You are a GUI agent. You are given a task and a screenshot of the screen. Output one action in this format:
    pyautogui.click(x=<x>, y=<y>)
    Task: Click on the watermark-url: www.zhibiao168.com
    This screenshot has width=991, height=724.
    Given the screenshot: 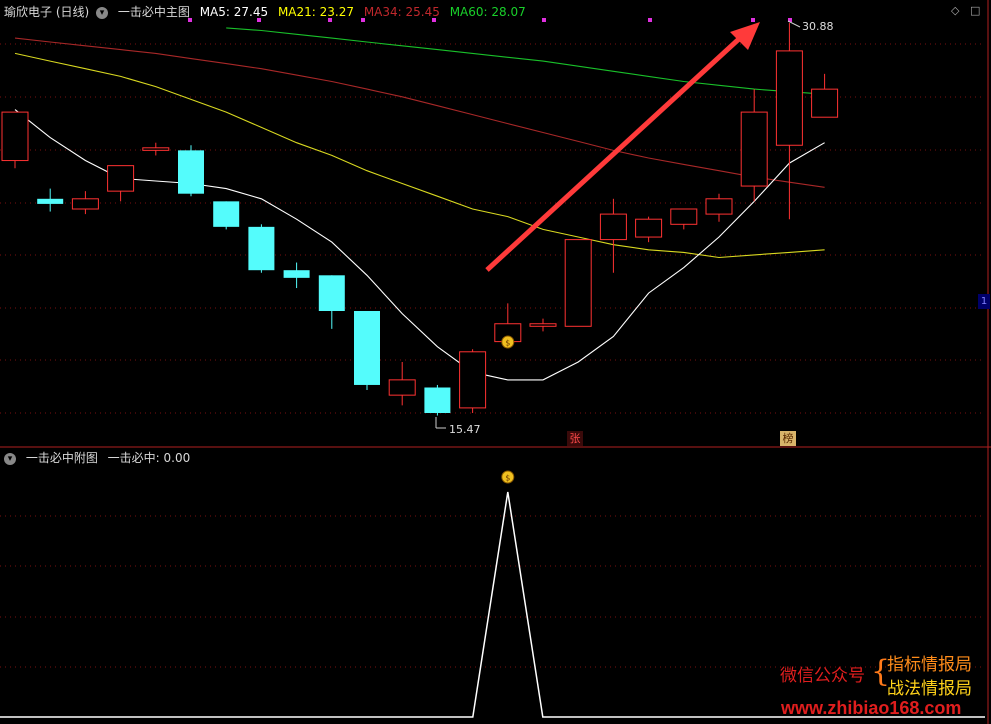 What is the action you would take?
    pyautogui.click(x=871, y=708)
    